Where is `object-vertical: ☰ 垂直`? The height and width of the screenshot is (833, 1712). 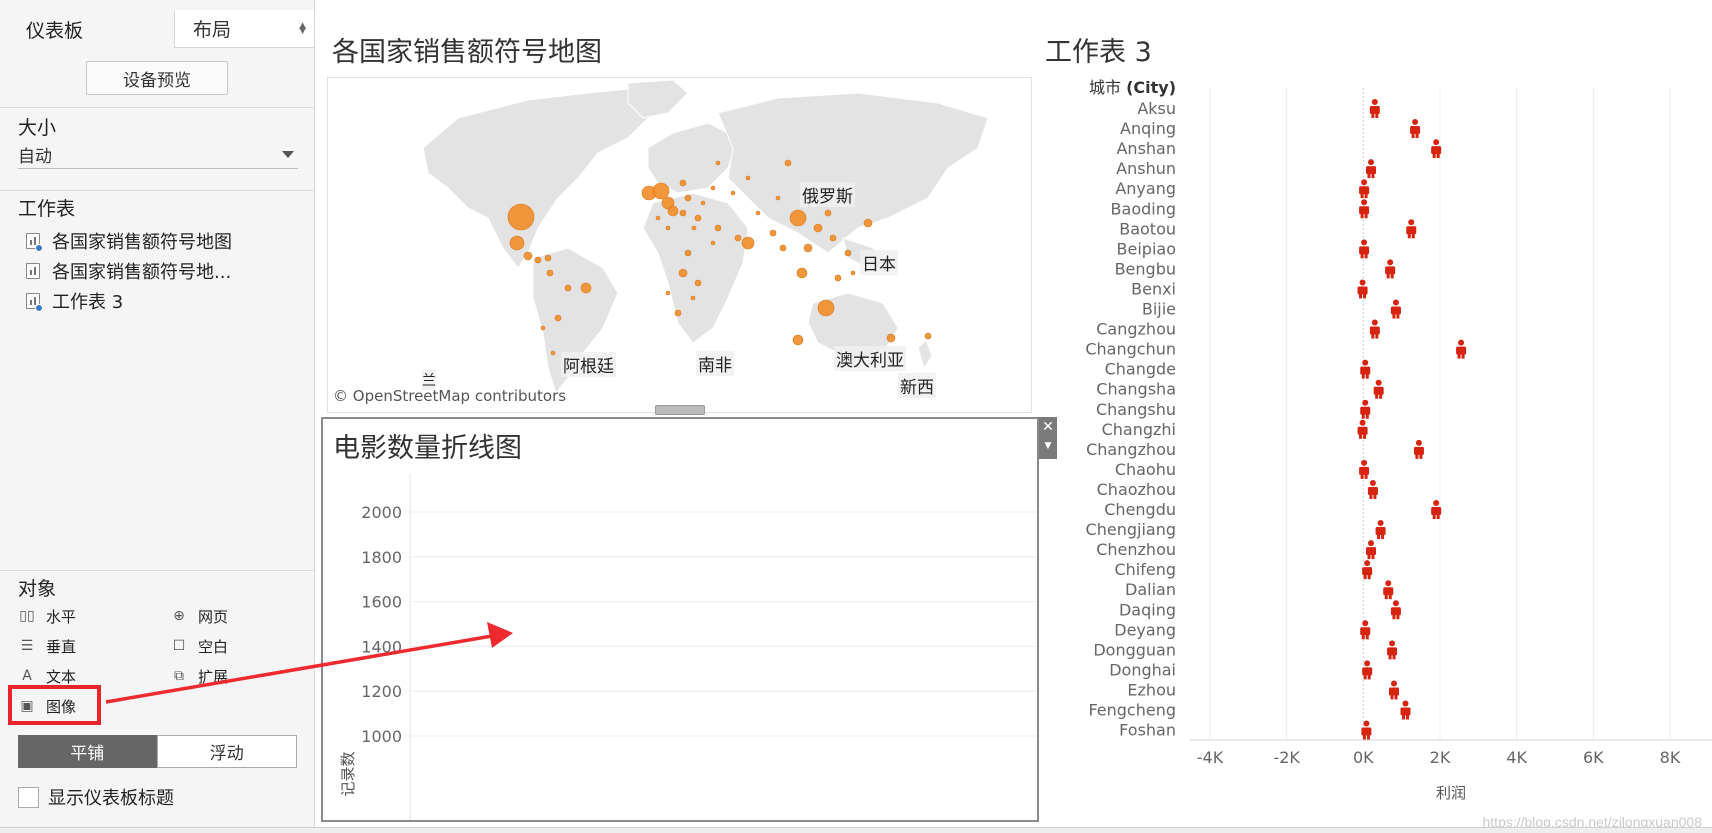 object-vertical: ☰ 垂直 is located at coordinates (47, 646).